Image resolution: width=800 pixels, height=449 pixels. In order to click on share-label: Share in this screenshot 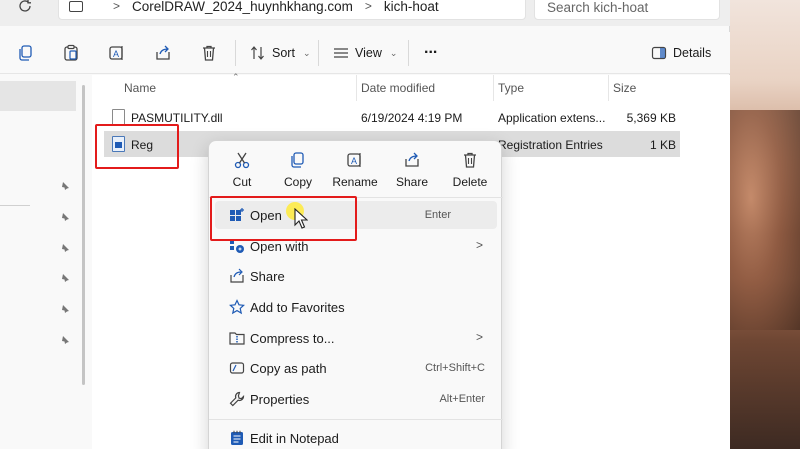, I will do `click(412, 182)`.